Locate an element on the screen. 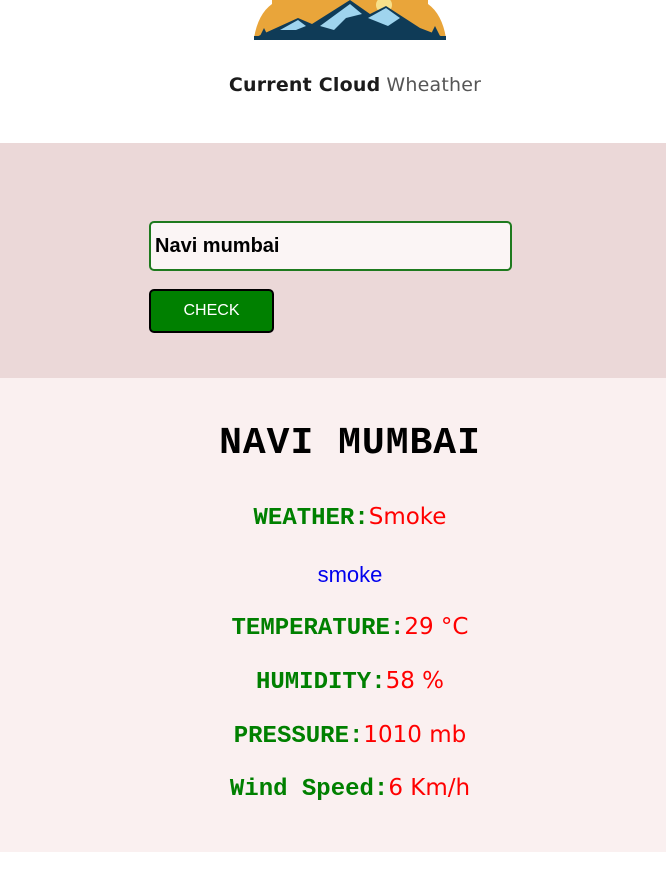 Image resolution: width=666 pixels, height=888 pixels. city-search-input is located at coordinates (330, 246).